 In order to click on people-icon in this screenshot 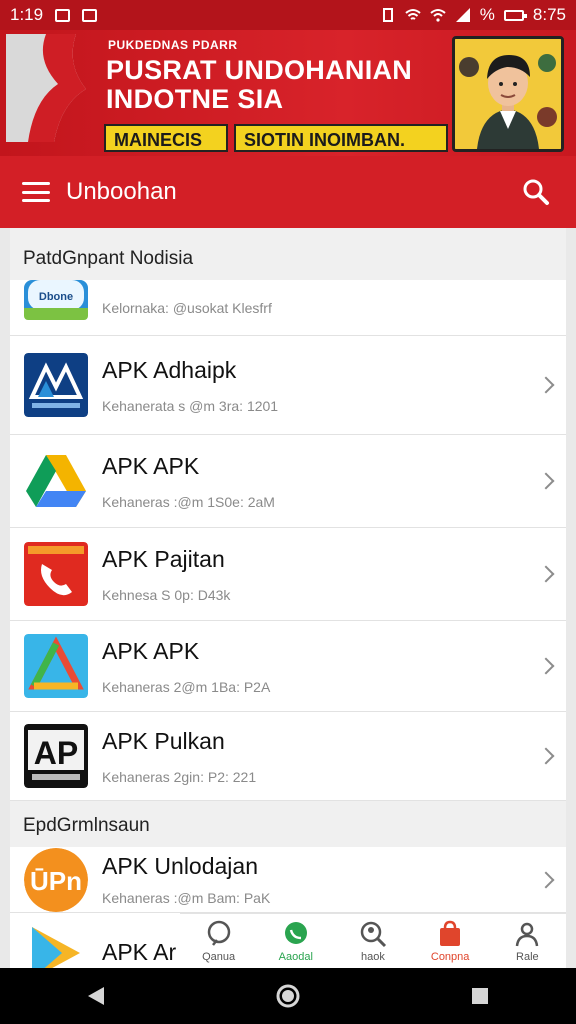, I will do `click(527, 934)`.